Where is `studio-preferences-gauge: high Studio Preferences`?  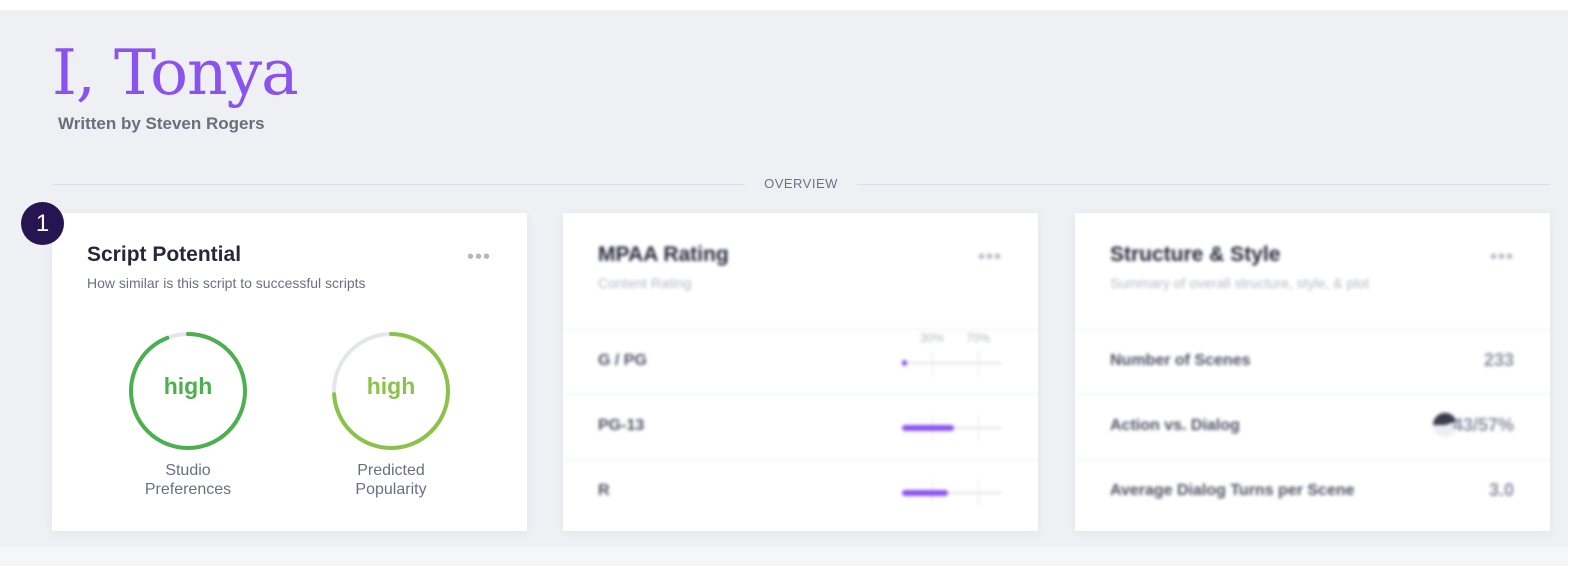
studio-preferences-gauge: high Studio Preferences is located at coordinates (188, 414).